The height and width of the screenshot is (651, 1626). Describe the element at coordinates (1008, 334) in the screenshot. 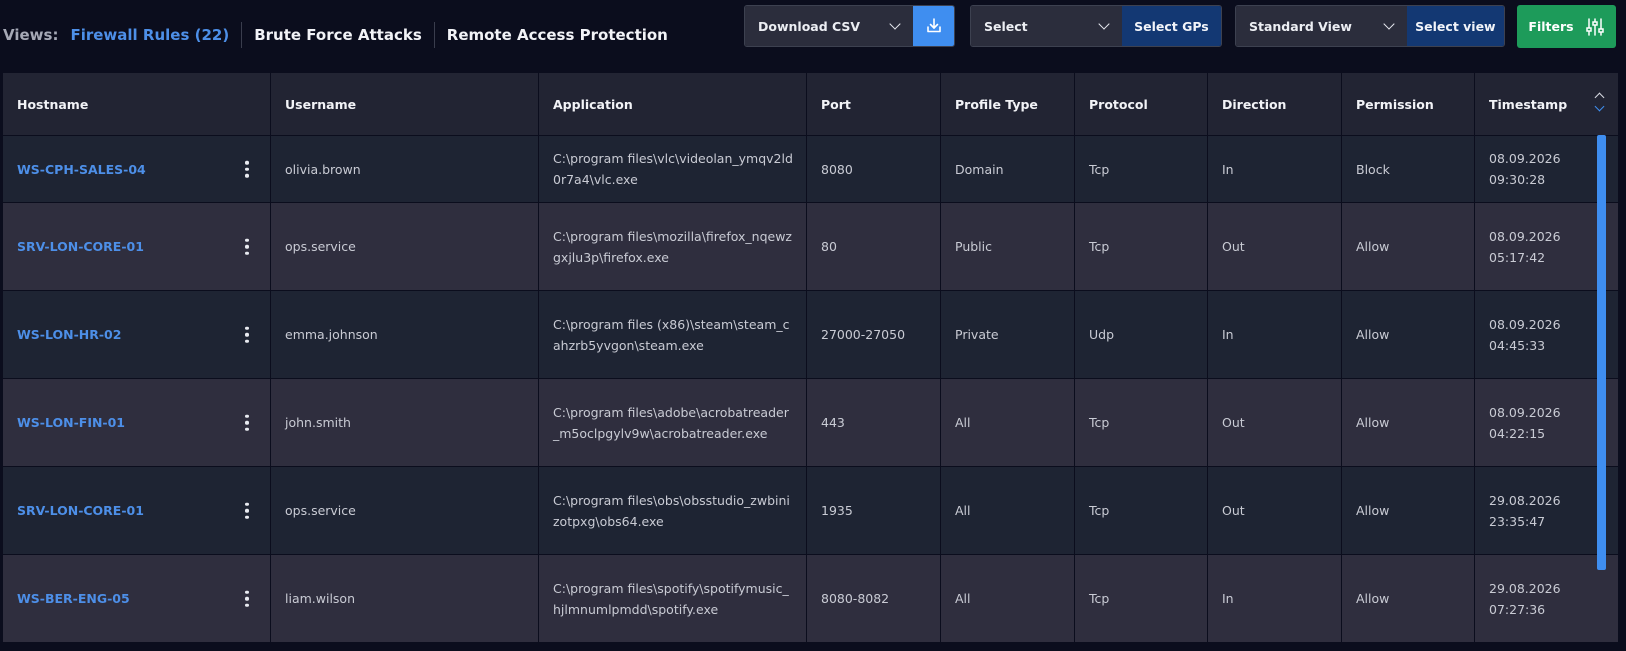

I see `profile-type-cell: Private` at that location.